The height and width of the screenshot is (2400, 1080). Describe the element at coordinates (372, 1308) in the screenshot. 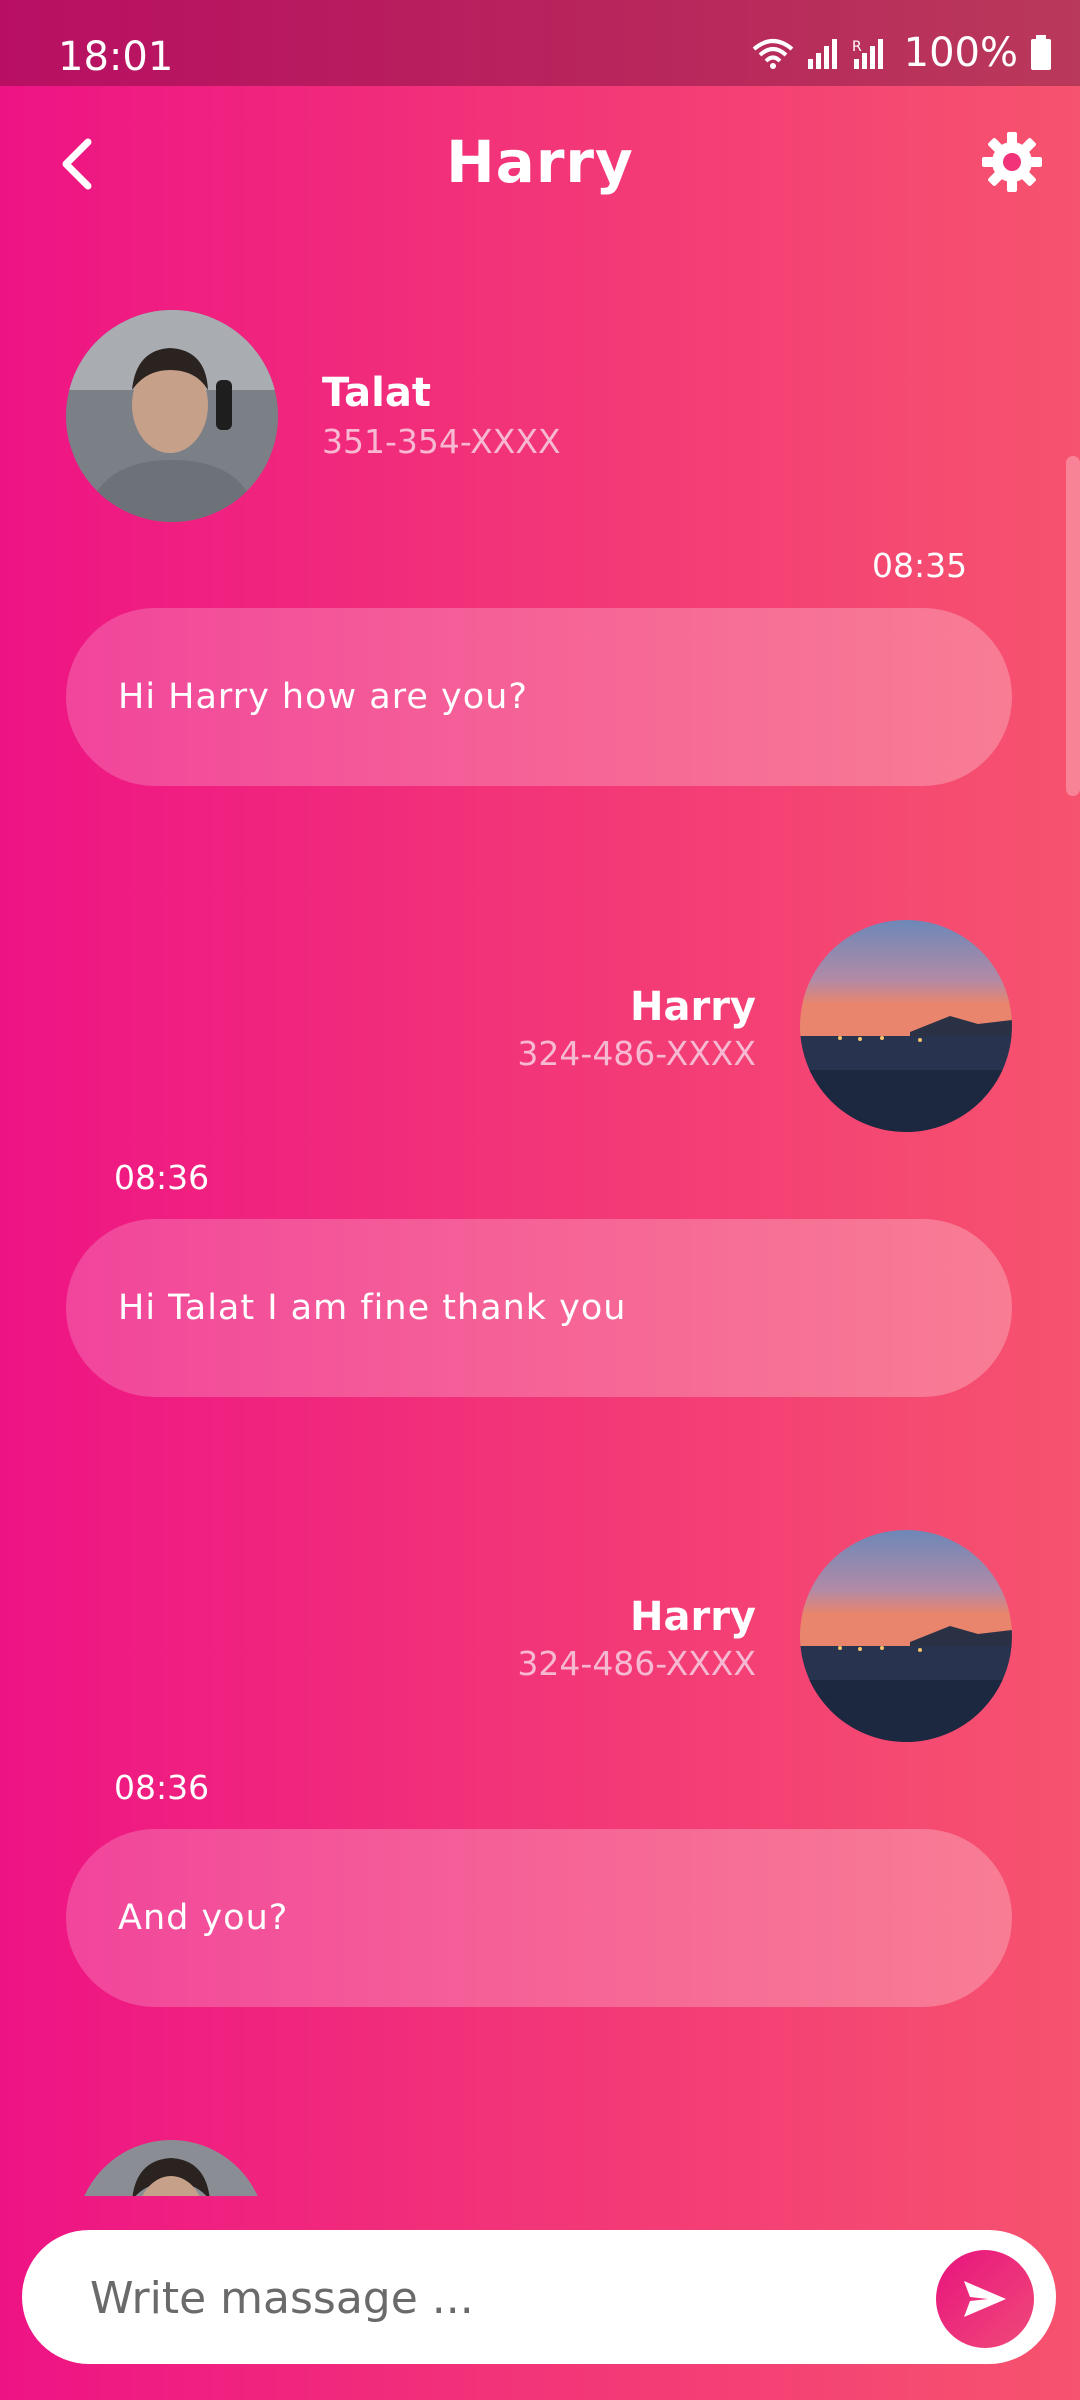

I see `message-text: Hi Talat I am fine thank you` at that location.